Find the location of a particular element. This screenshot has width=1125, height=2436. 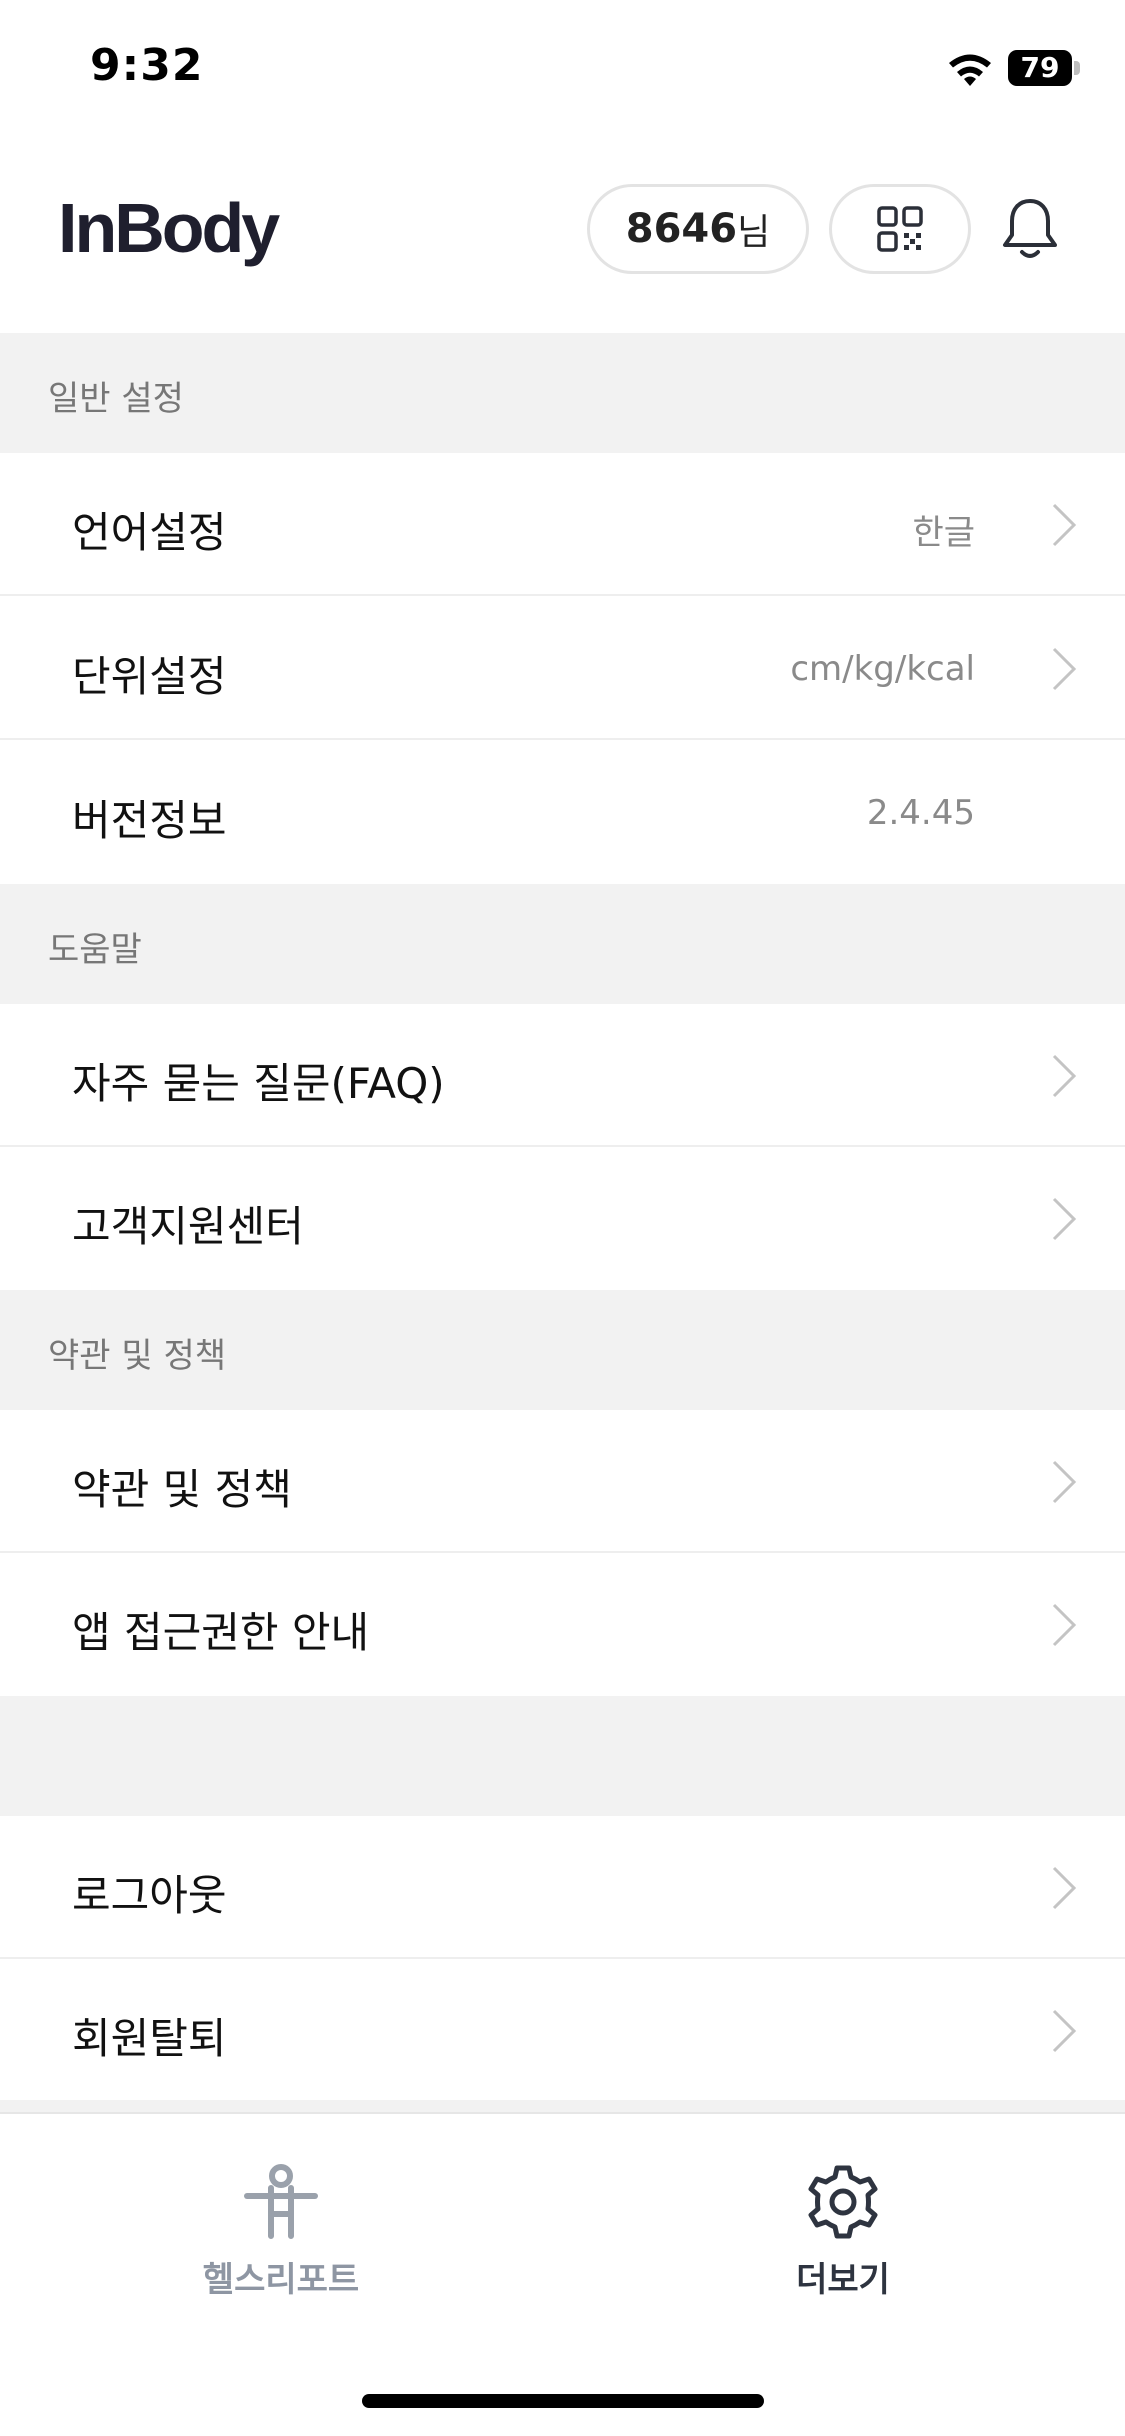

row-value: 한글 is located at coordinates (943, 533).